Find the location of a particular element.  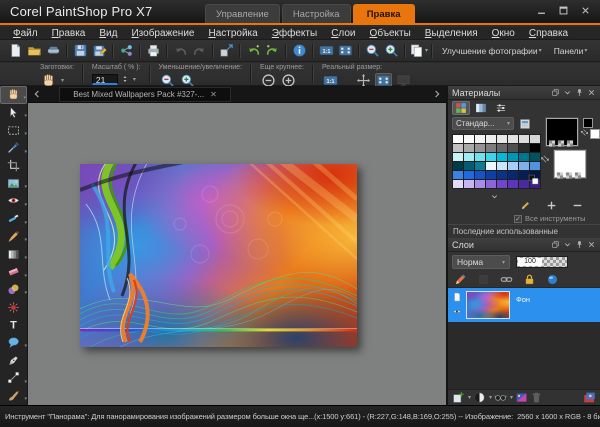

tool-straighten: ▾ is located at coordinates (13, 183).